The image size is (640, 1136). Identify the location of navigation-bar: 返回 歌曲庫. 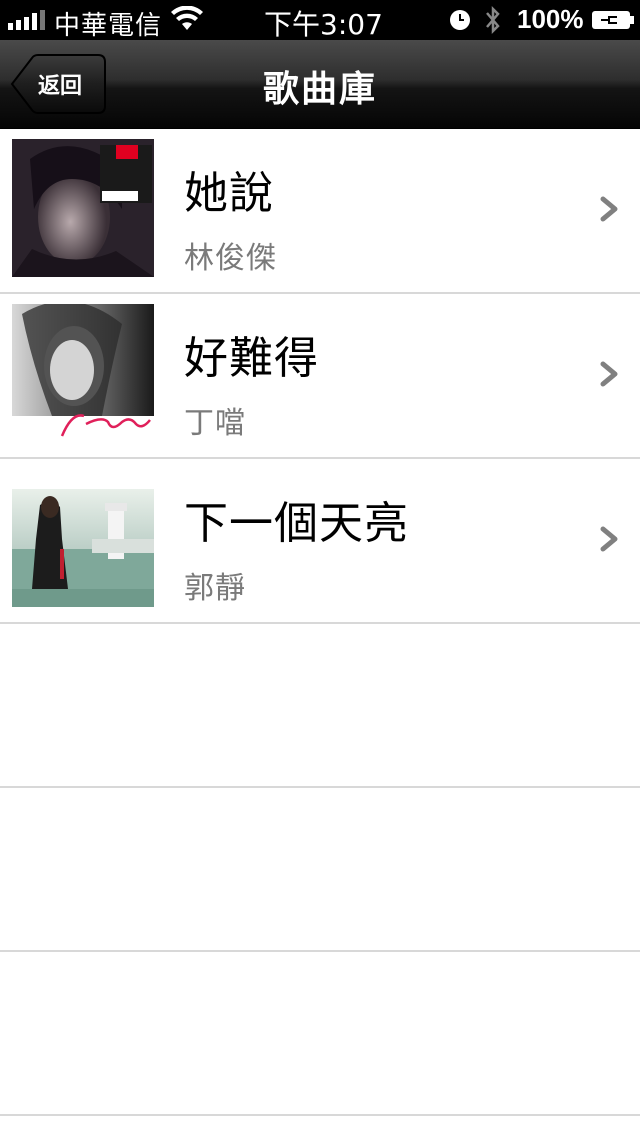
(320, 84).